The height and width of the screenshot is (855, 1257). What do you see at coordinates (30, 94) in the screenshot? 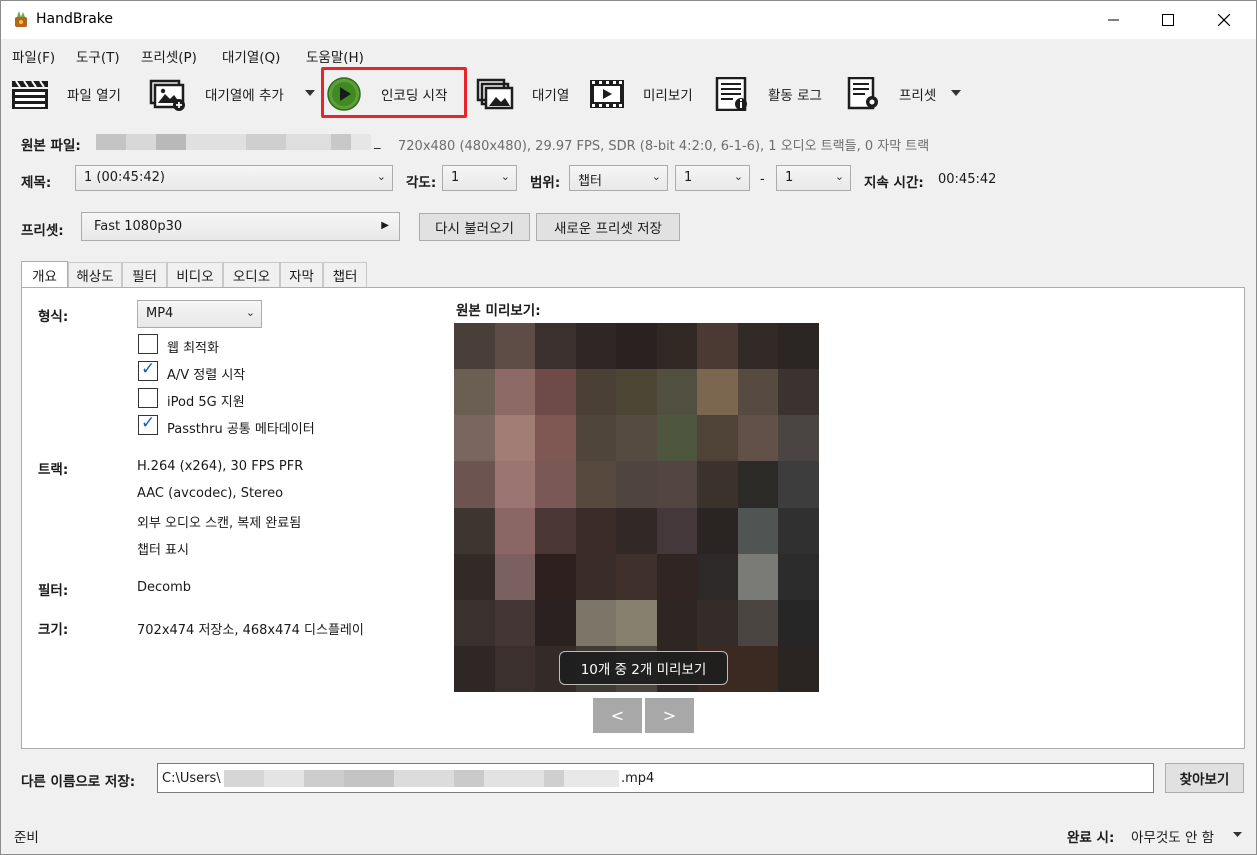
I see `clapperboard-icon` at bounding box center [30, 94].